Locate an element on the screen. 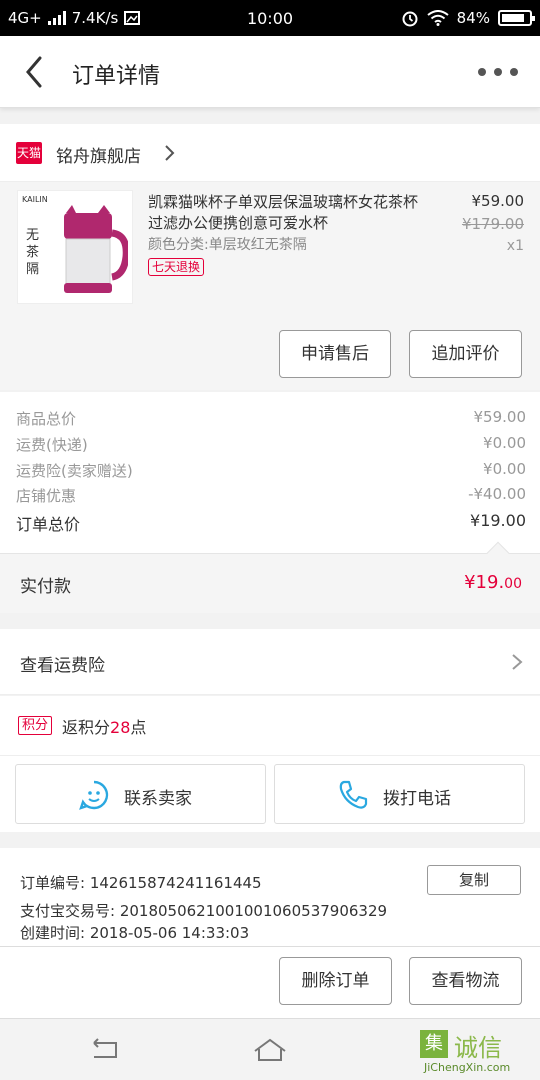  contact-section: 联系卖家 拨打电话 is located at coordinates (270, 794).